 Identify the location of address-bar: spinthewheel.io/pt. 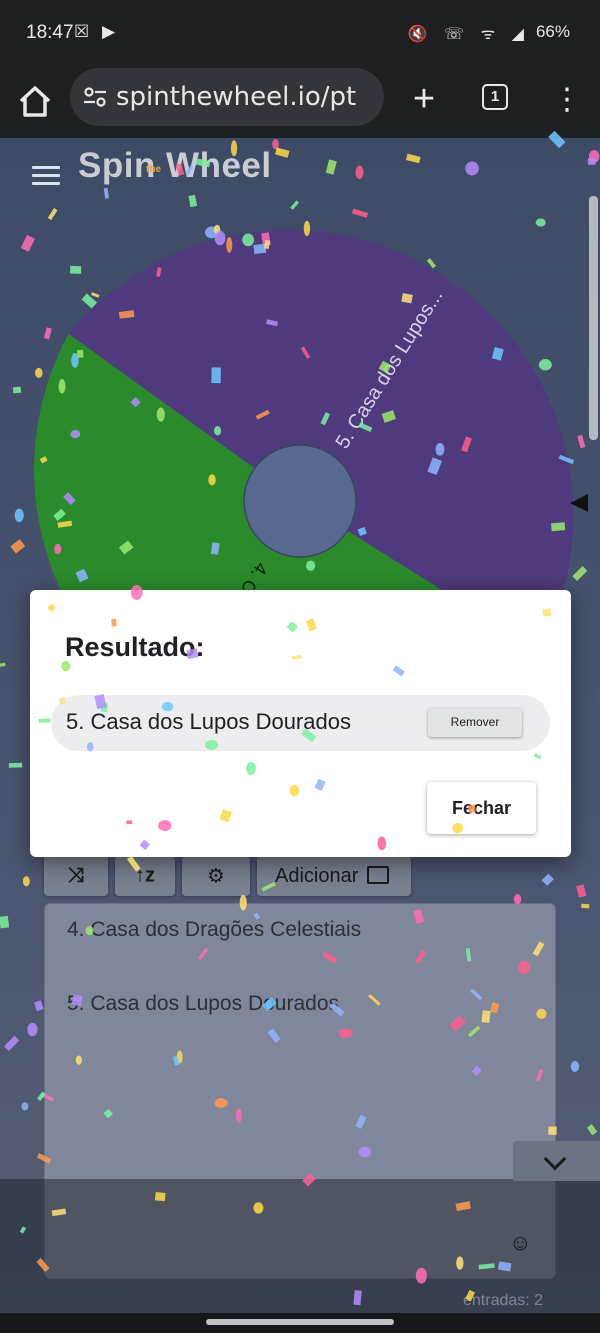
(227, 97).